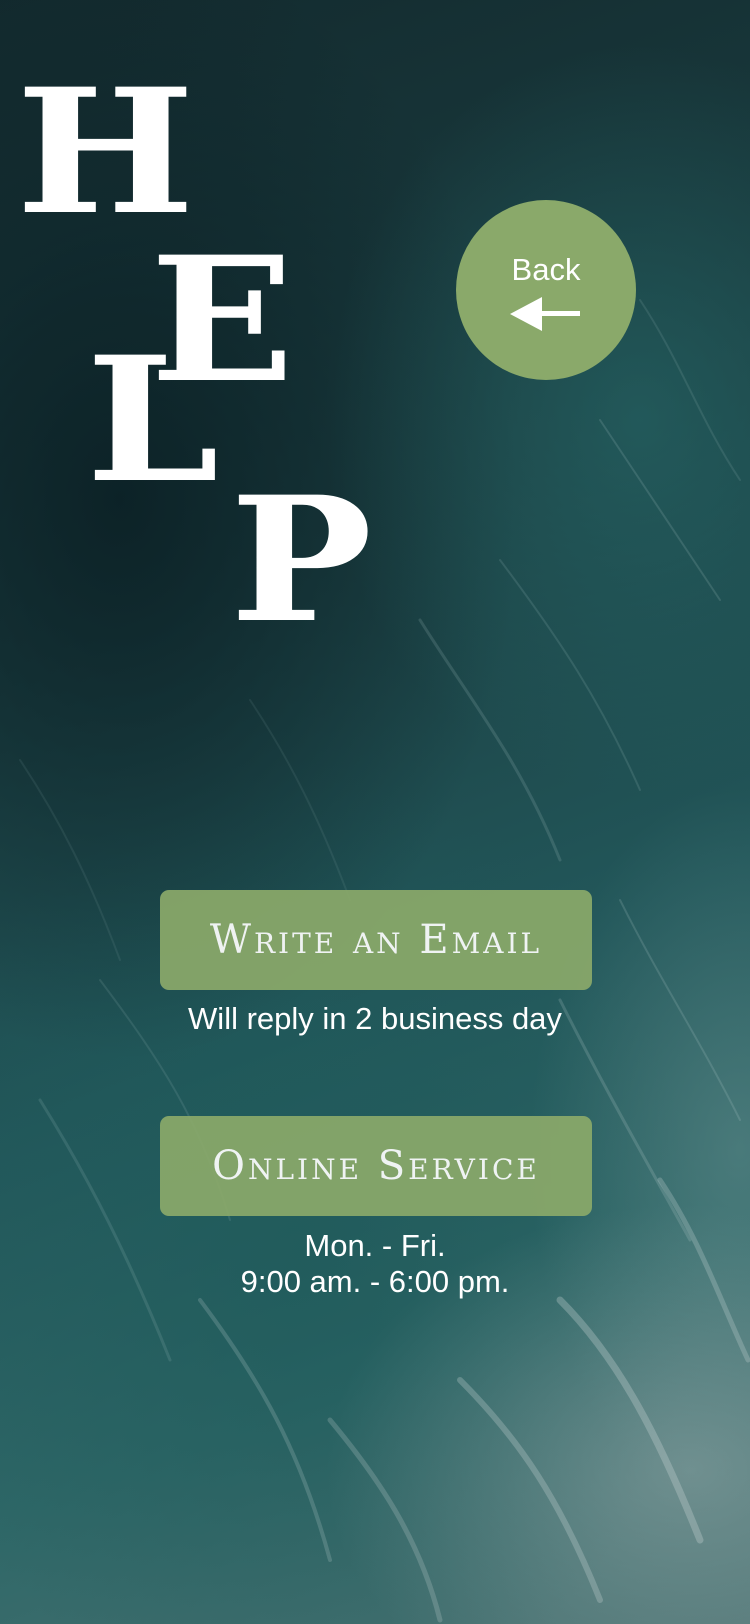 This screenshot has height=1624, width=750. I want to click on service-hours: Mon. - Fri. 9:00 am. - 6:00 pm., so click(375, 1264).